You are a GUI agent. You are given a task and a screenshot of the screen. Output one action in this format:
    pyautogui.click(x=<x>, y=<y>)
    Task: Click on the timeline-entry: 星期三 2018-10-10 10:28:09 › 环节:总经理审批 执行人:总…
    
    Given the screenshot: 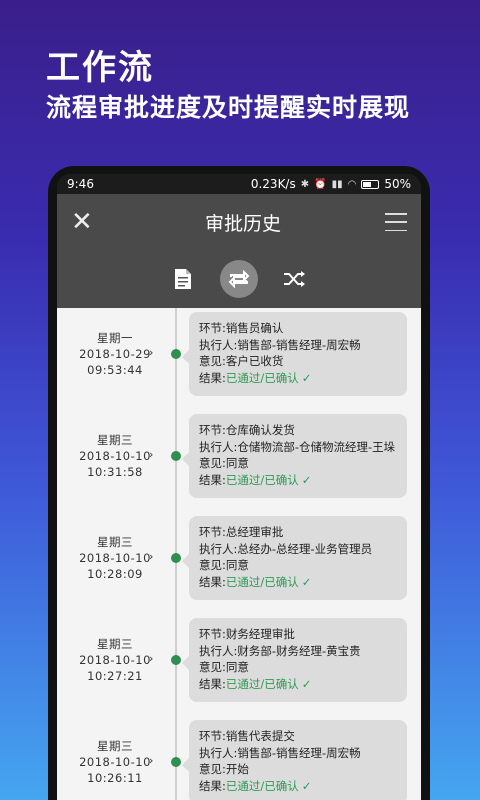 What is the action you would take?
    pyautogui.click(x=239, y=562)
    